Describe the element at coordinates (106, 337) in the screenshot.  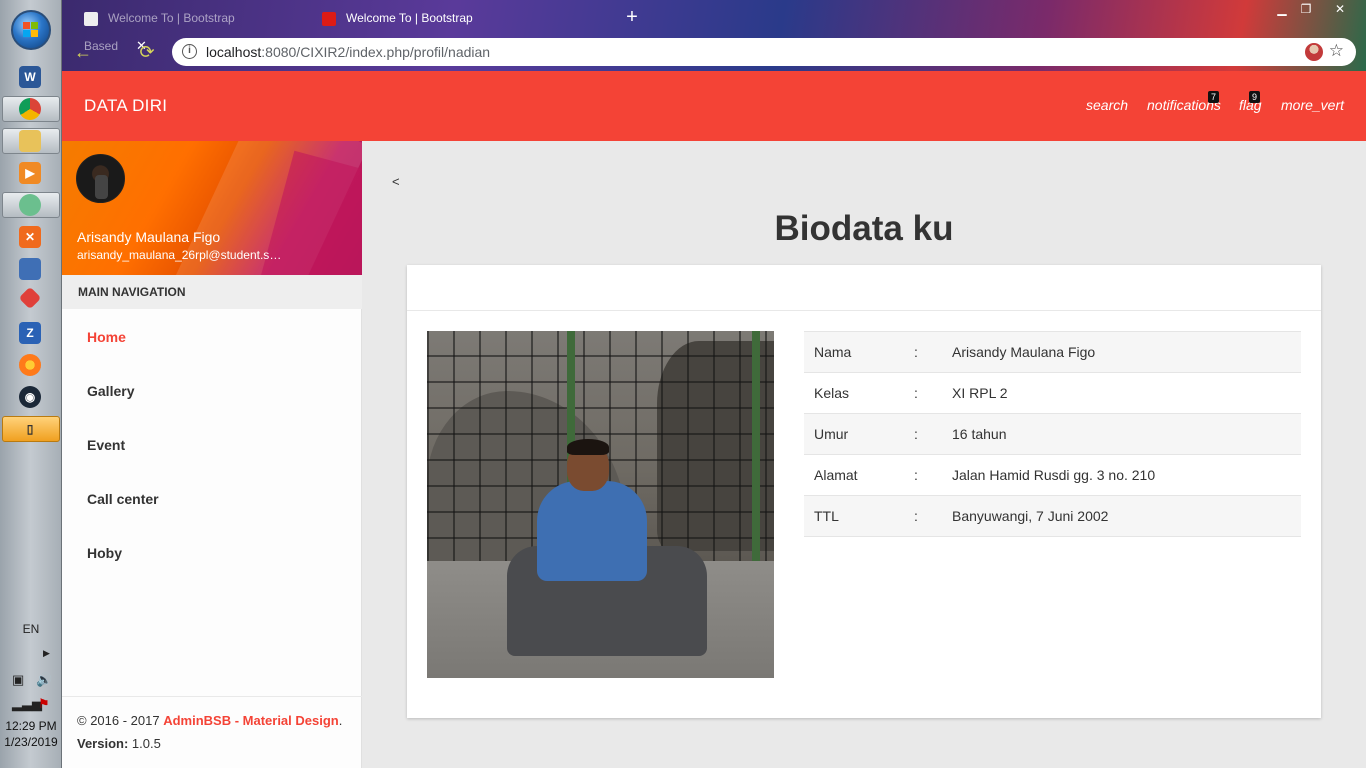
I see `sidebar-item-home: Home` at that location.